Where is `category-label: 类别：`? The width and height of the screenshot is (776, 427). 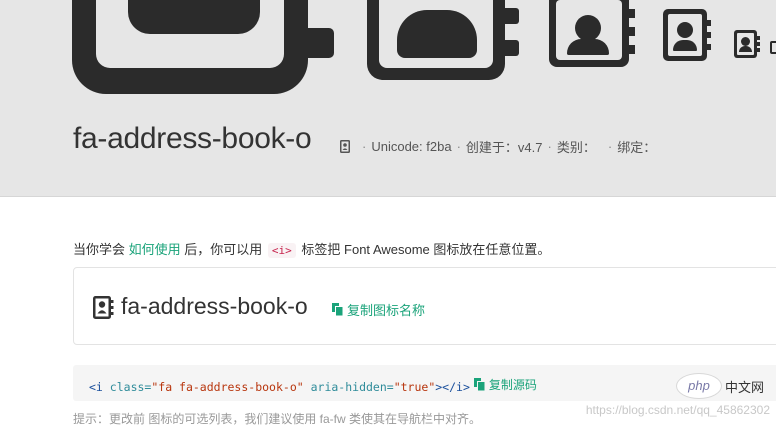 category-label: 类别： is located at coordinates (576, 147).